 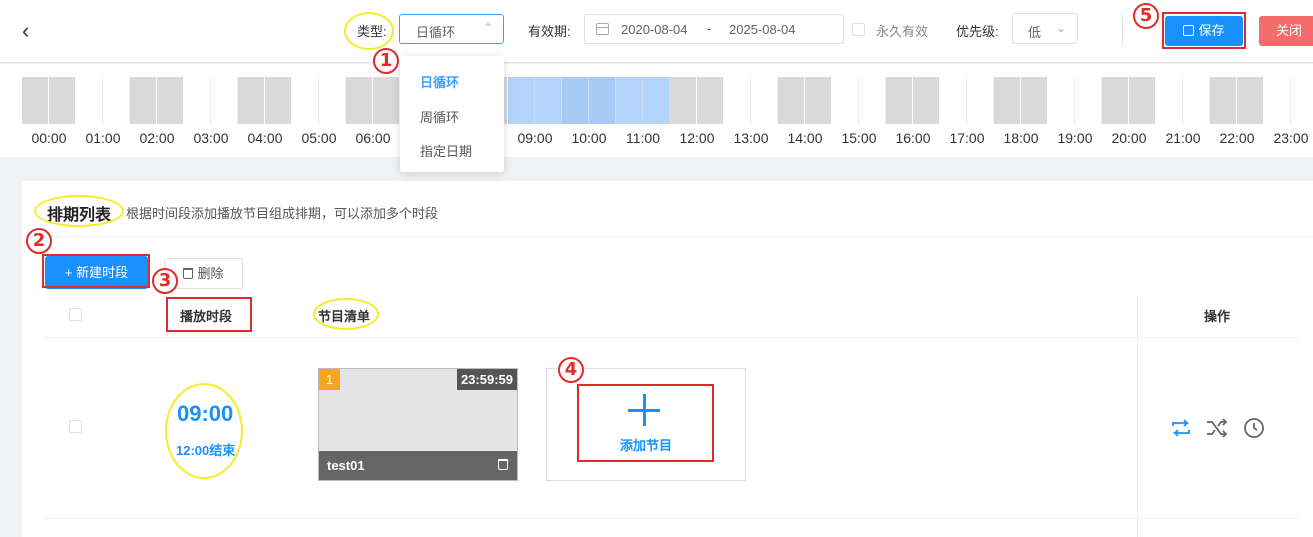 I want to click on dropdown-option-date: 指定日期, so click(x=446, y=150).